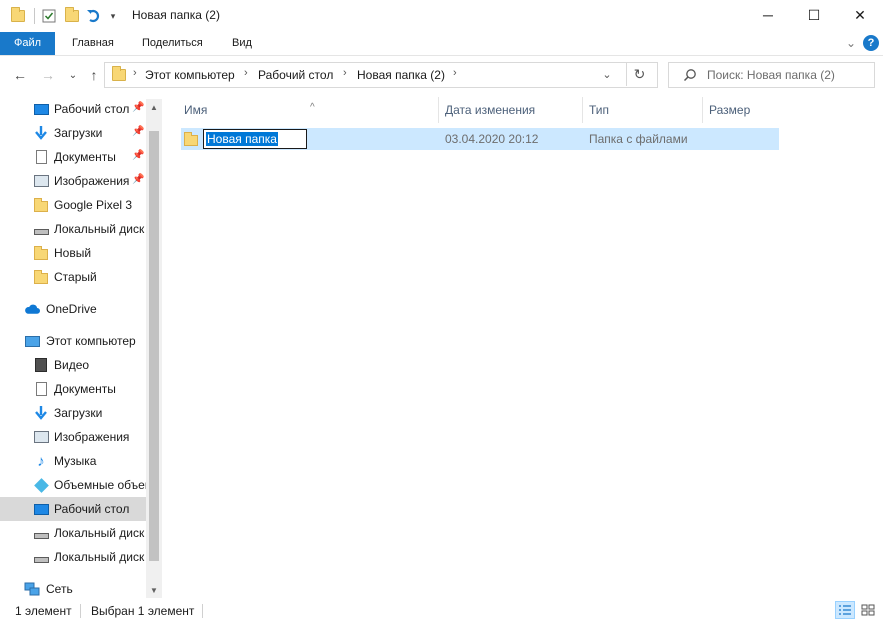  Describe the element at coordinates (41, 509) in the screenshot. I see `desktop-icon` at that location.